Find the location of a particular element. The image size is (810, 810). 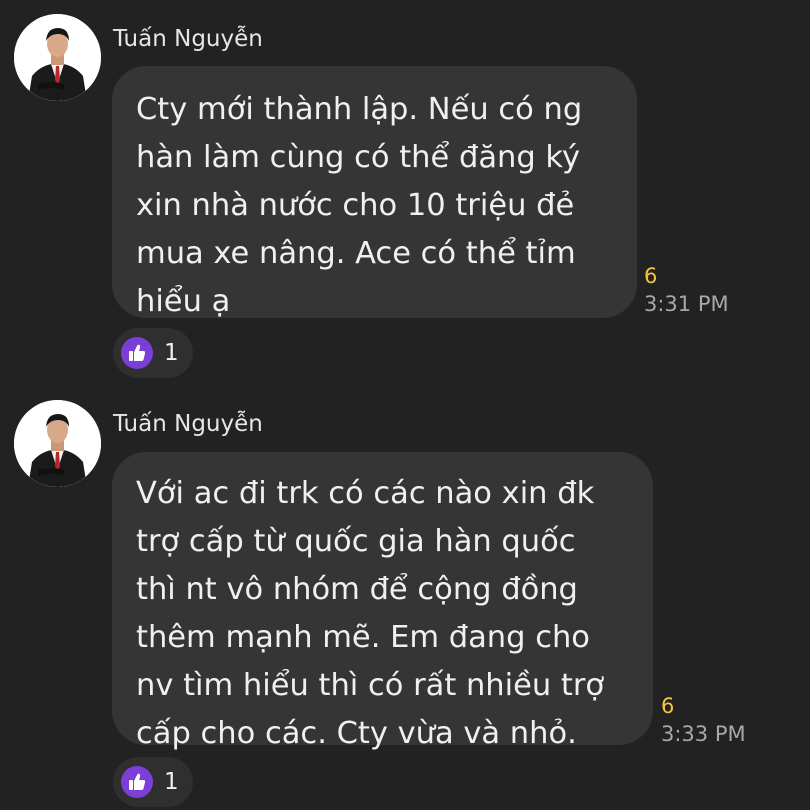

message-text-line: thì nt vô nhóm để cộng đồng is located at coordinates (357, 589).